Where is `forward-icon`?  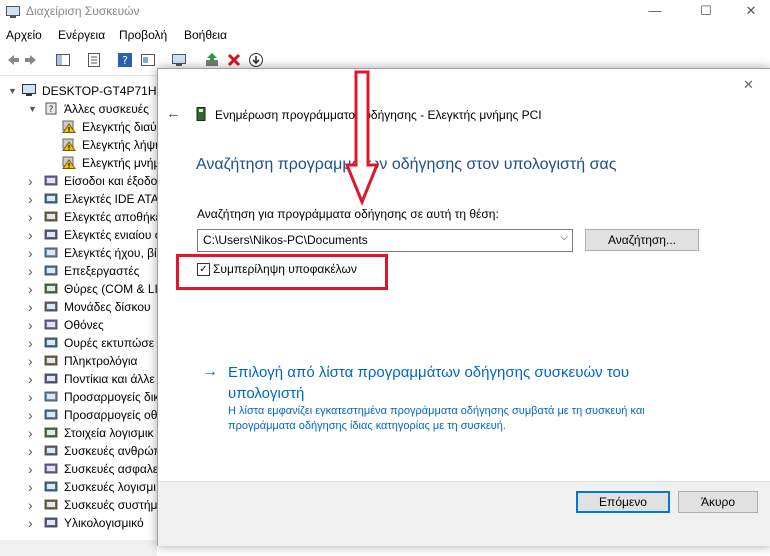 forward-icon is located at coordinates (32, 60).